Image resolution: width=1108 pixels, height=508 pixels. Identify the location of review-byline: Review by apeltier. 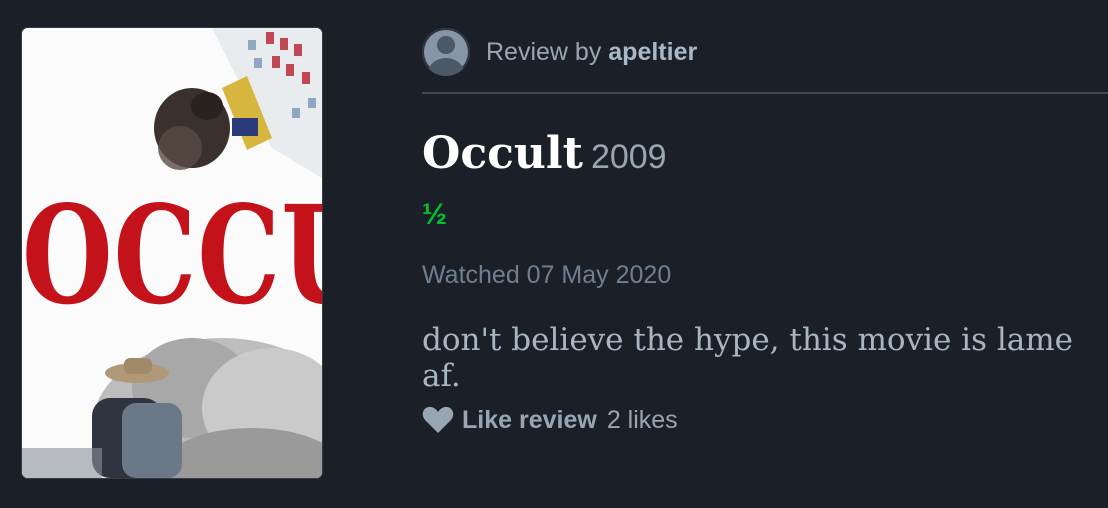
(591, 52).